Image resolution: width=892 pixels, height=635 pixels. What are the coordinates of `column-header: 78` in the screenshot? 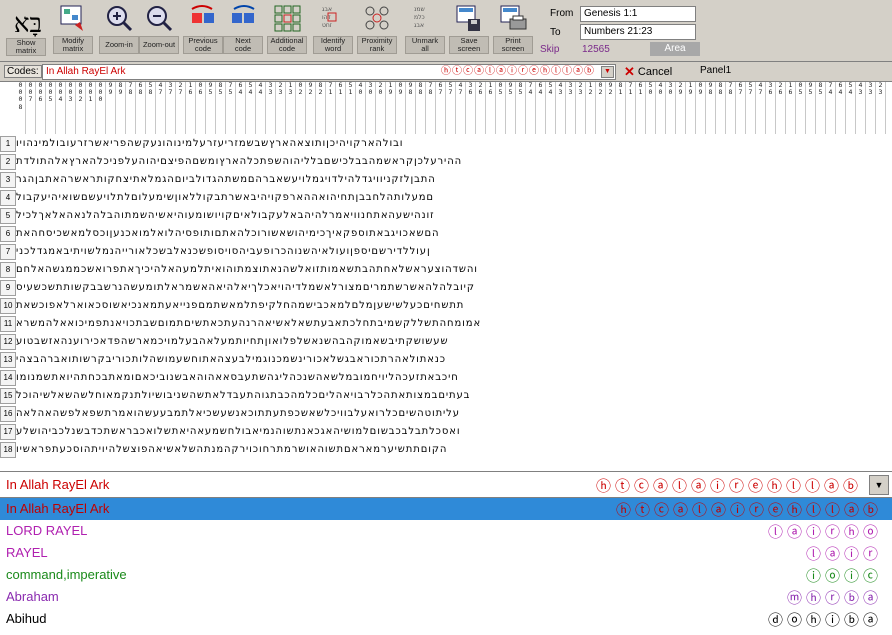 It's located at (431, 108).